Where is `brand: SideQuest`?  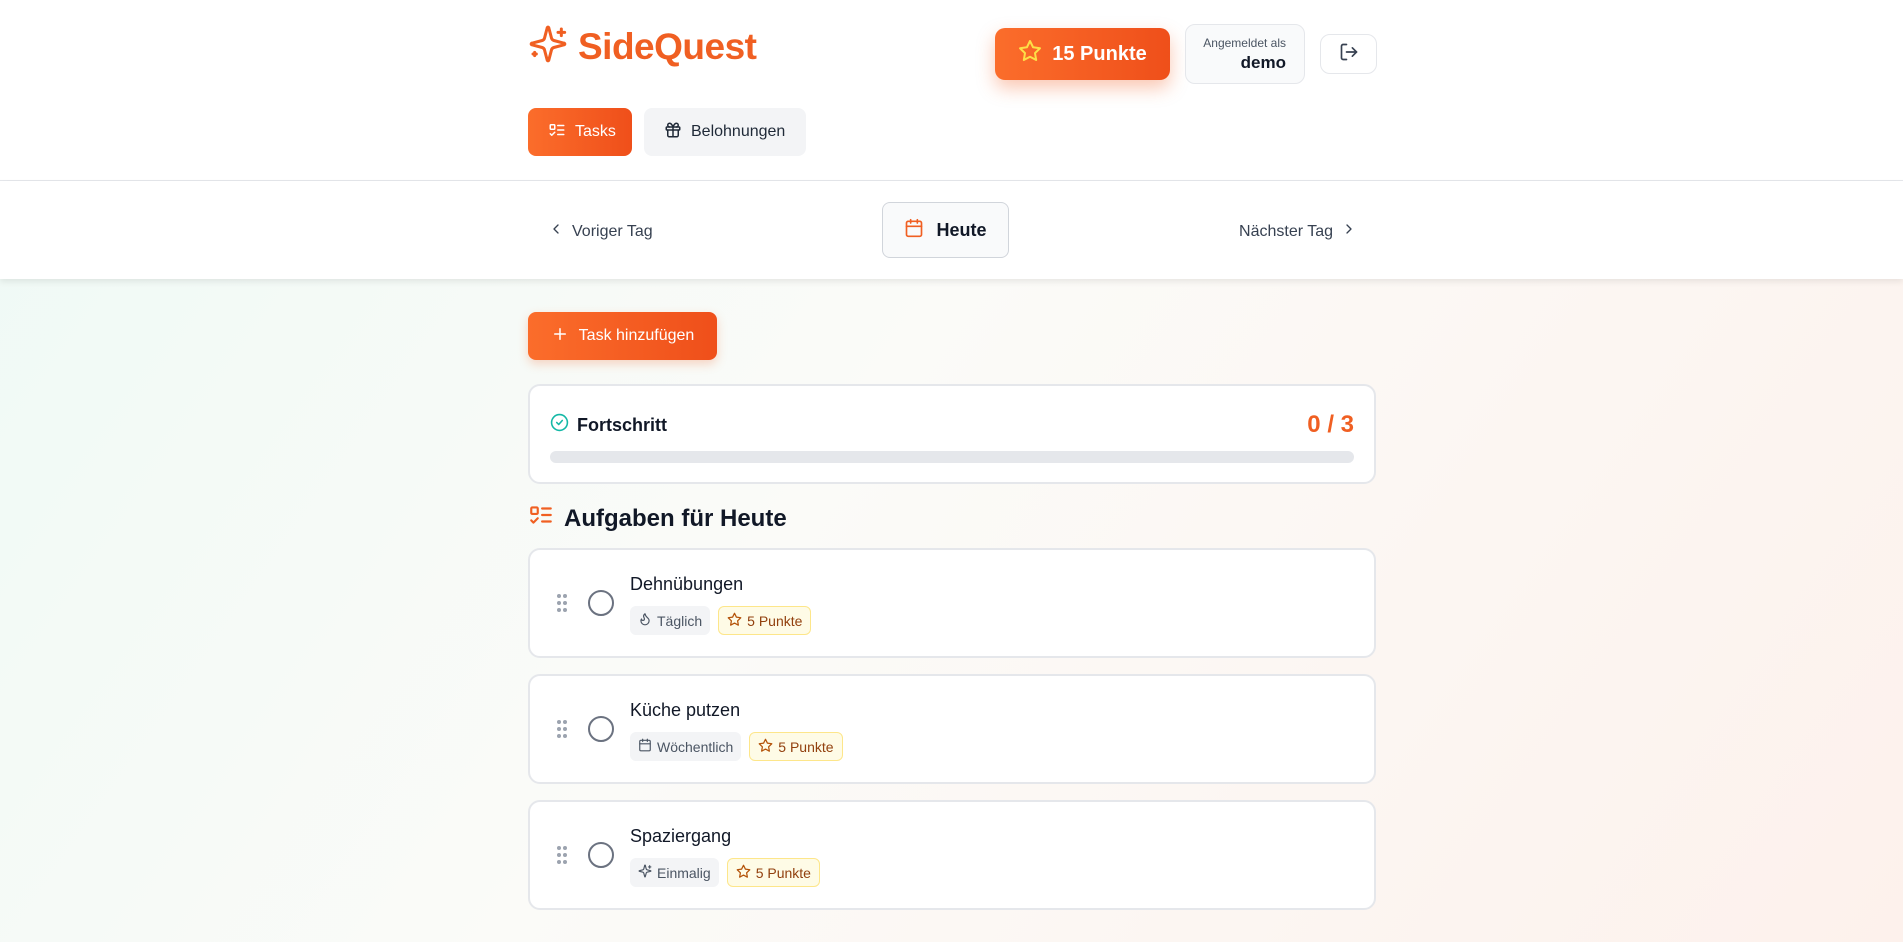 brand: SideQuest is located at coordinates (642, 46).